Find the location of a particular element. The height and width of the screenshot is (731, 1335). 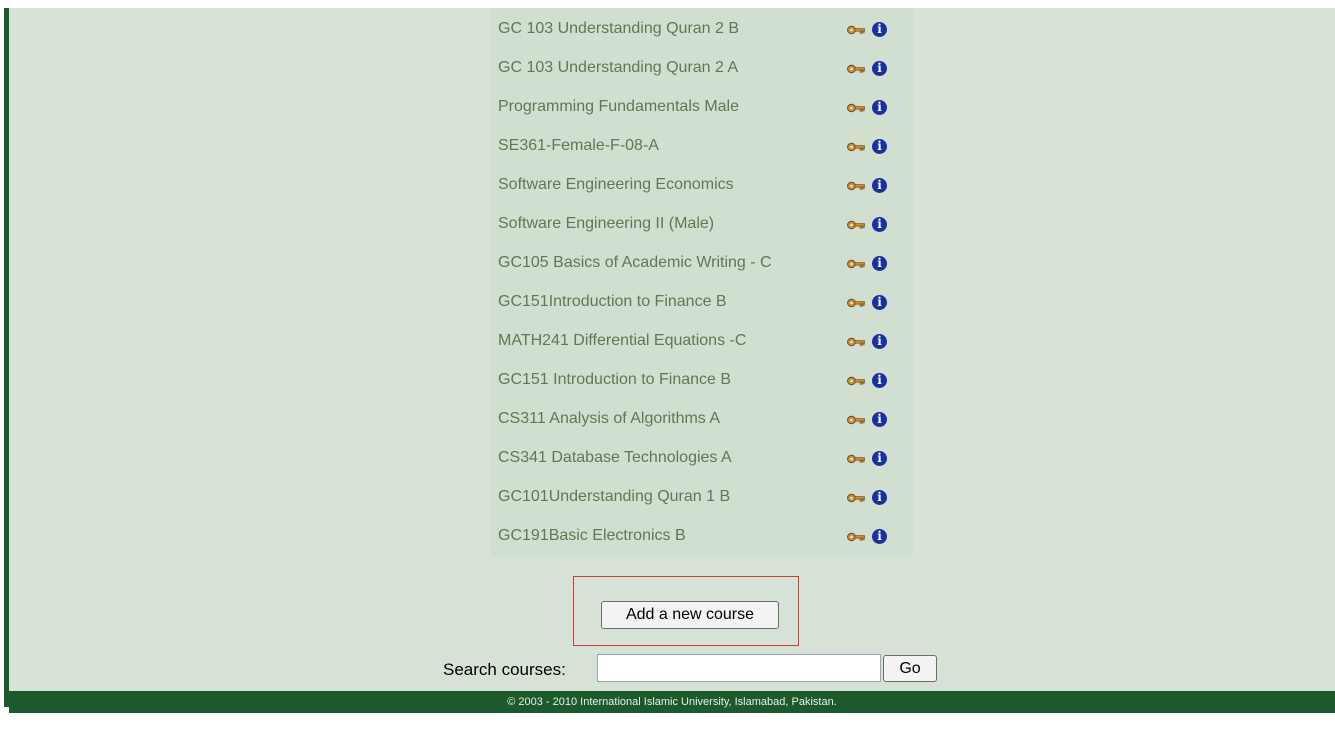

course-row: GC191Basic Electronics B i is located at coordinates (702, 537).